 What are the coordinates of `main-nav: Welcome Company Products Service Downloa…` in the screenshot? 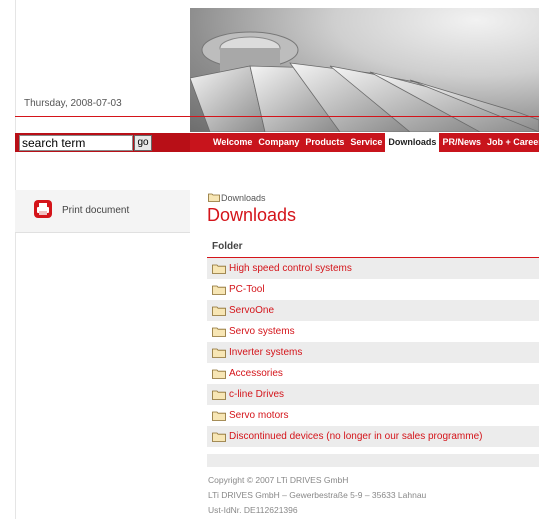 It's located at (374, 142).